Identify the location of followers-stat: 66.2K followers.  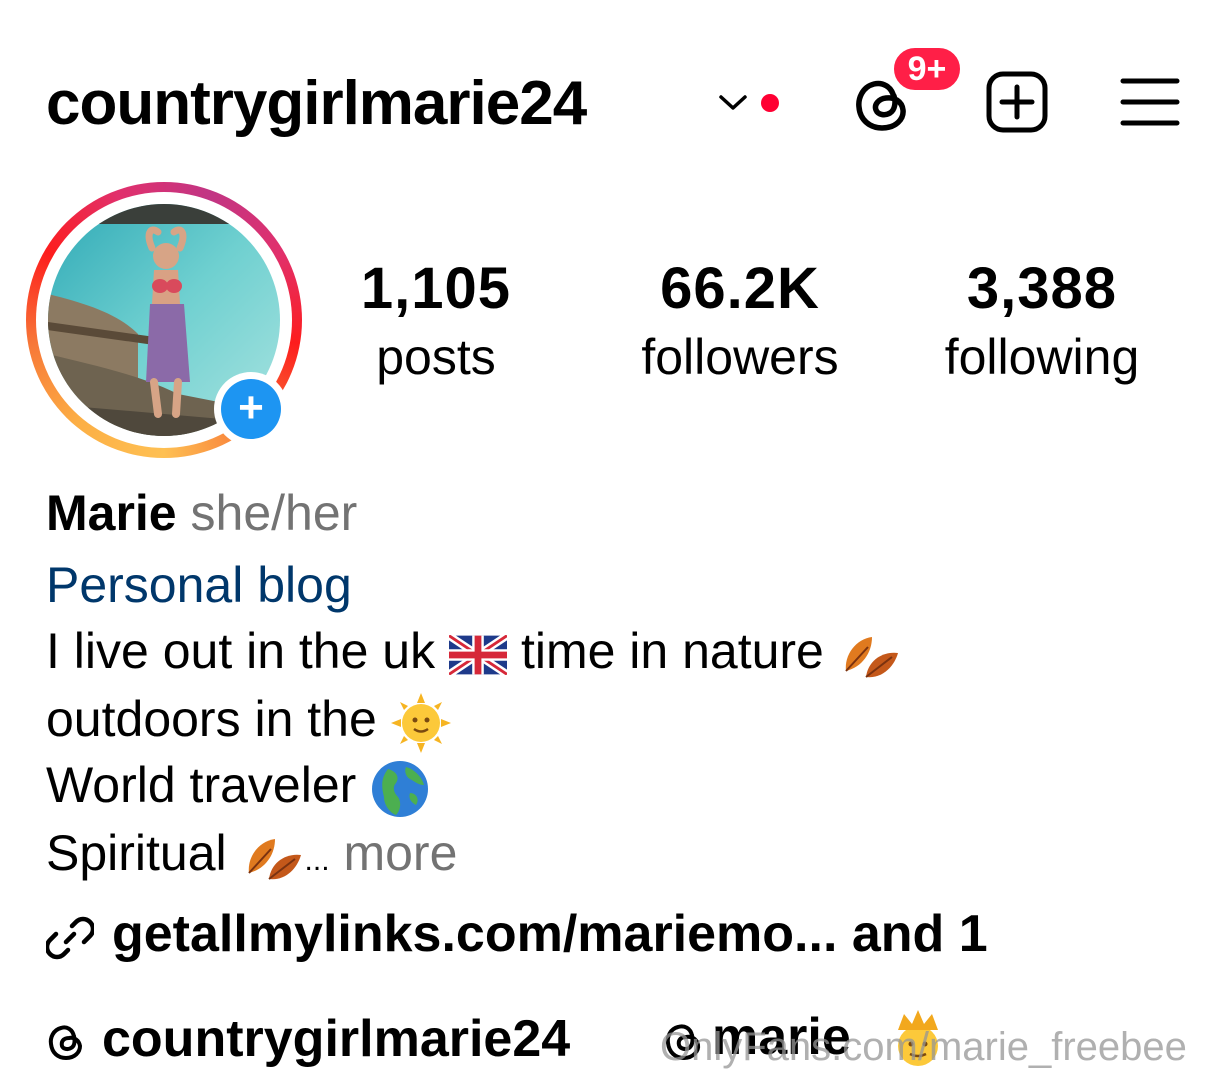
(740, 321).